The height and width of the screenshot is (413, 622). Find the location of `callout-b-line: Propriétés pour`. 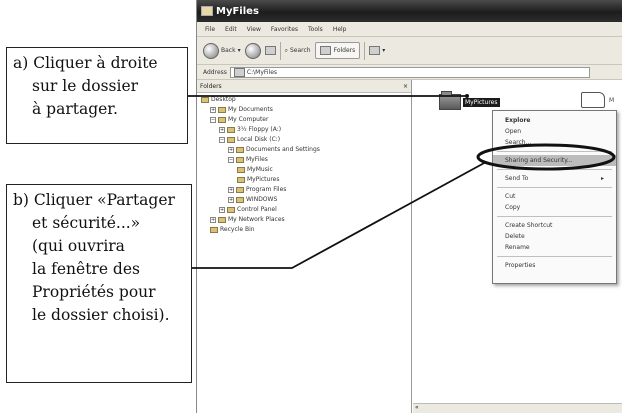

callout-b-line: Propriétés pour is located at coordinates (94, 292).